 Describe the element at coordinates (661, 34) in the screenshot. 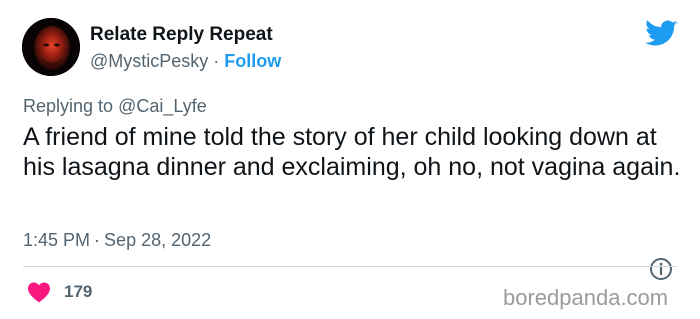

I see `twitter-bird-icon` at that location.